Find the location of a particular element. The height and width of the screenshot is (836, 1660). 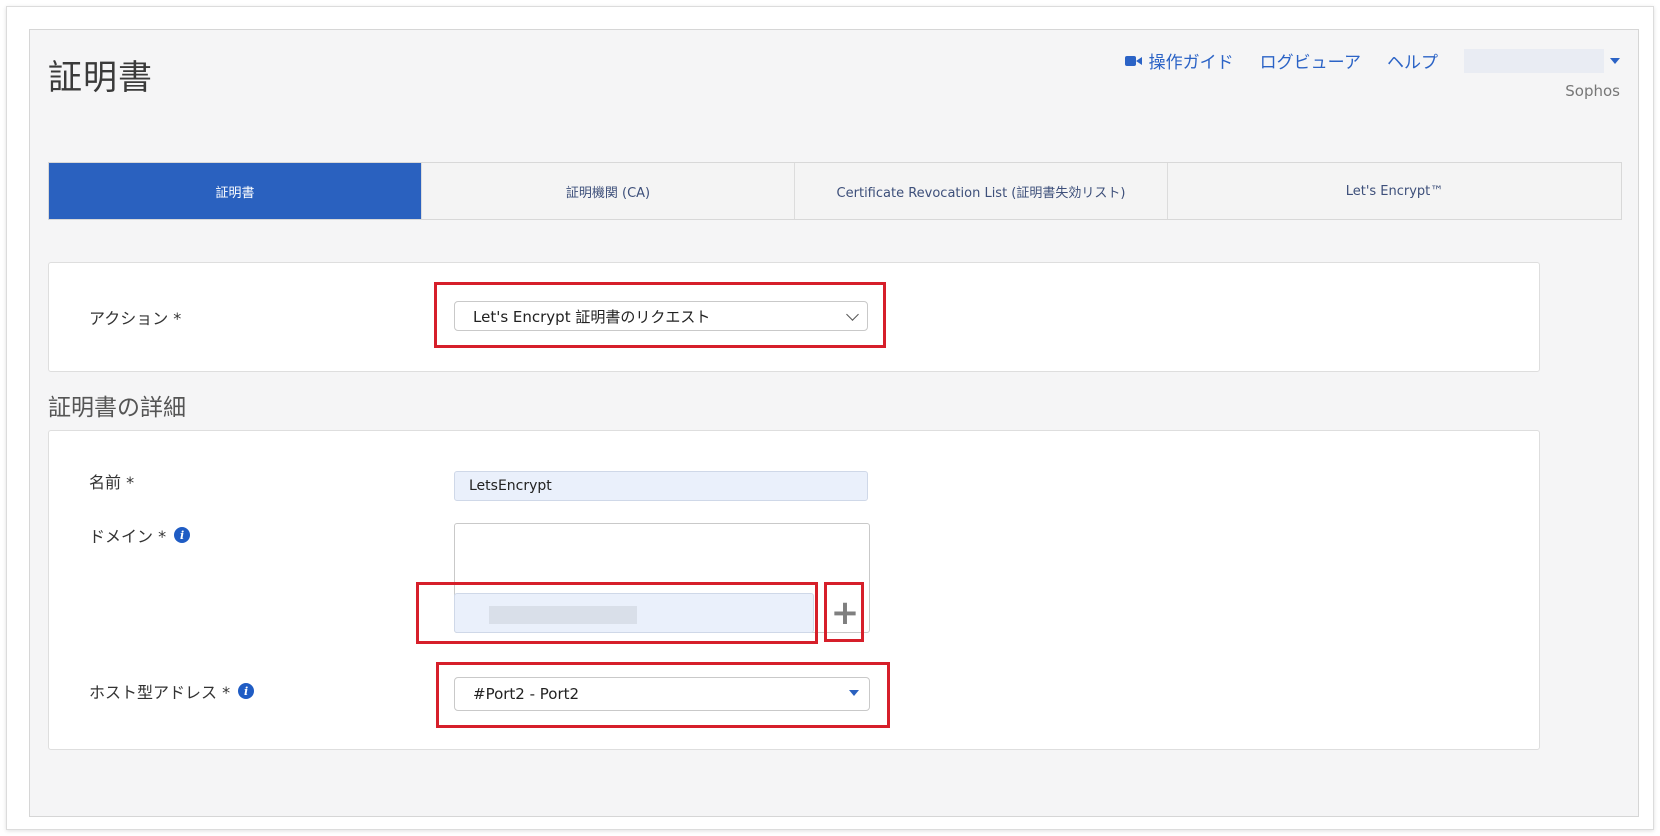

help-label: ヘルプ is located at coordinates (1412, 63).